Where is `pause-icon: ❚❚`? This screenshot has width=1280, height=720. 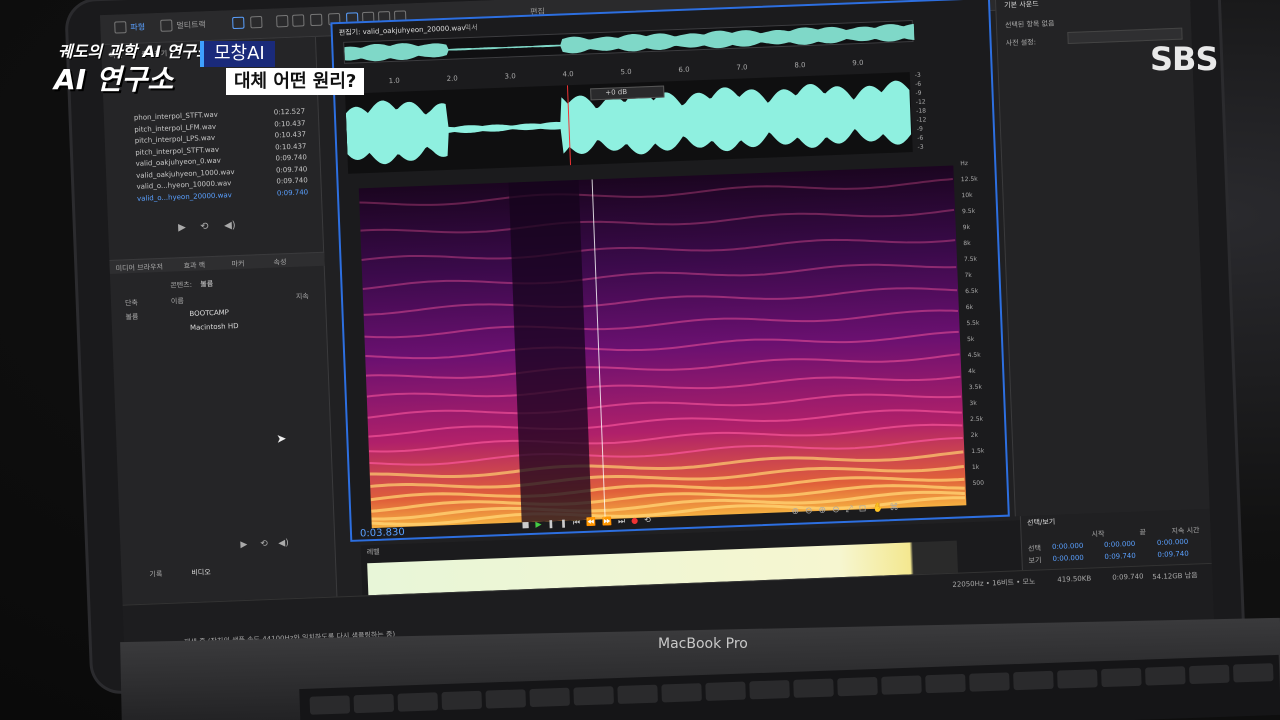 pause-icon: ❚❚ is located at coordinates (560, 523).